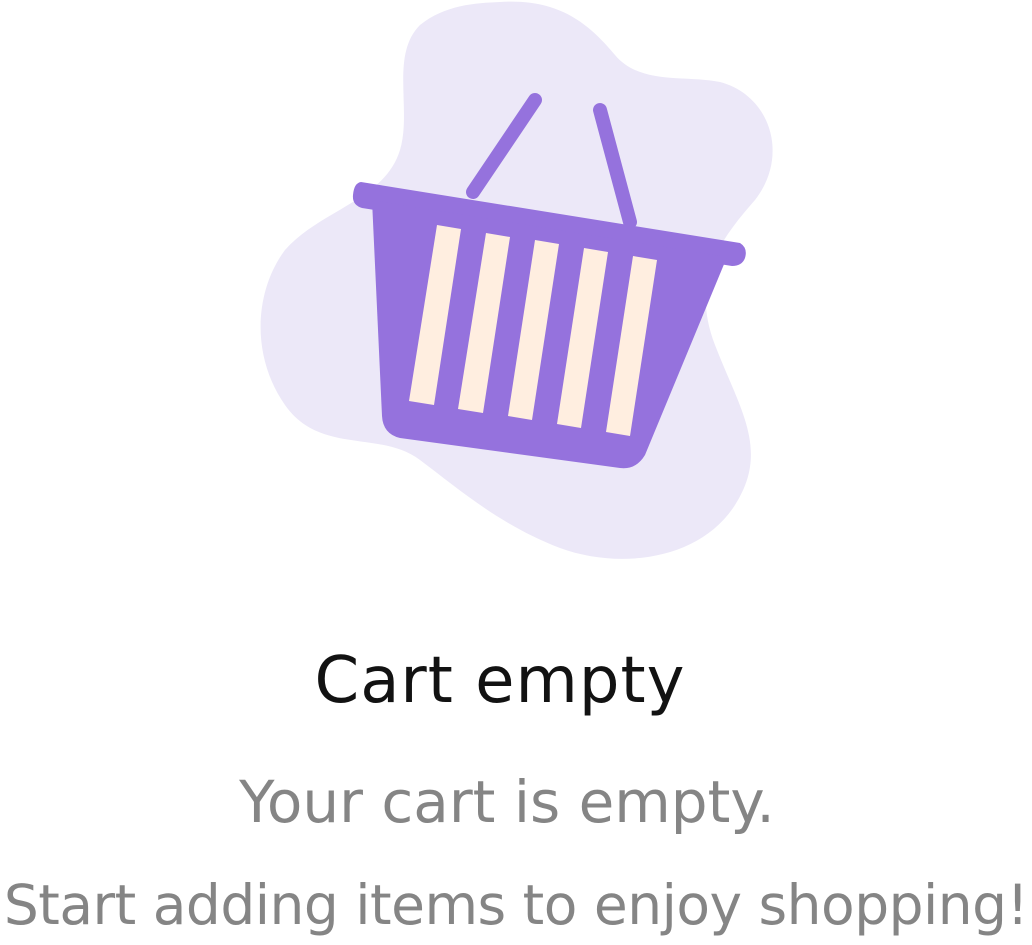 The image size is (1032, 945). Describe the element at coordinates (516, 905) in the screenshot. I see `empty-cart-message-line2: Start adding items to enjoy shopping!` at that location.